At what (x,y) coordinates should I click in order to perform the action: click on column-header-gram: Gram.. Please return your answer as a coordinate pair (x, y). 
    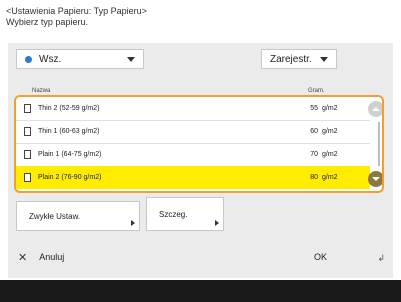
    Looking at the image, I should click on (316, 91).